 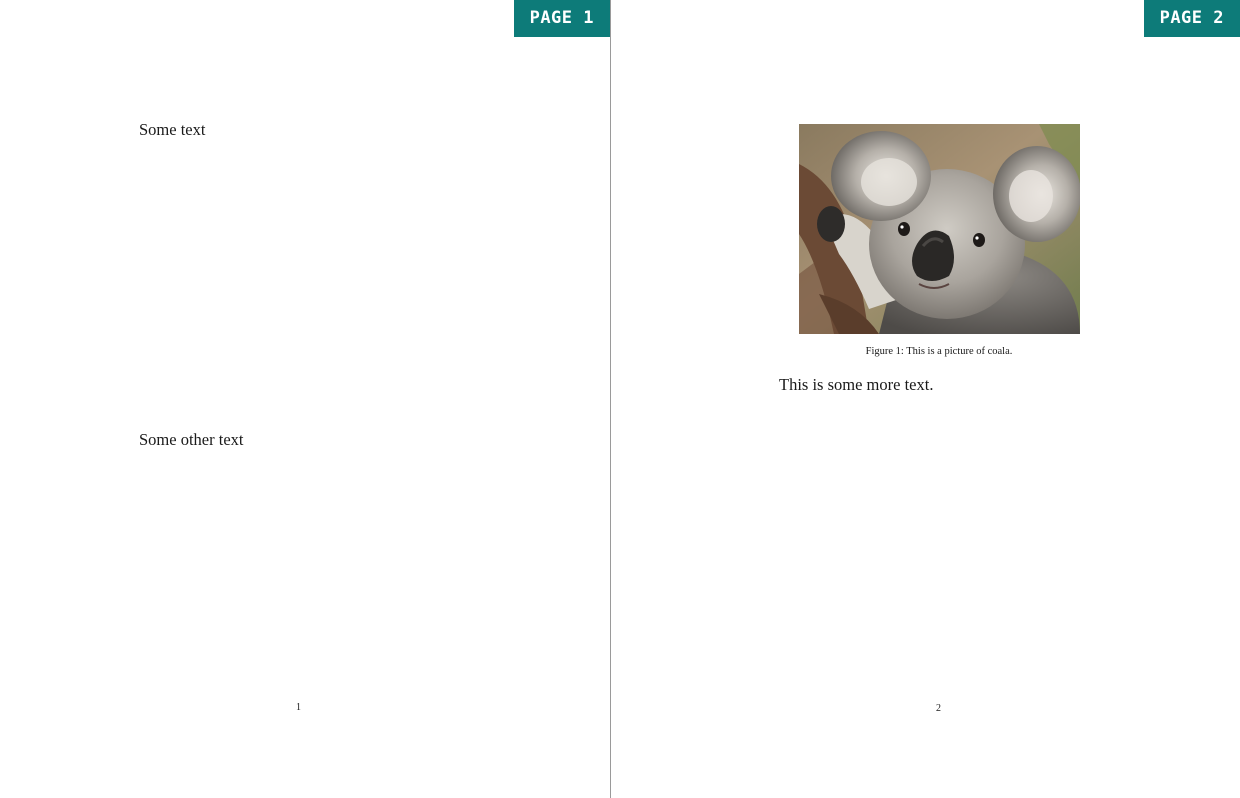 I want to click on page-1-tag: PAGE 1, so click(x=561, y=18).